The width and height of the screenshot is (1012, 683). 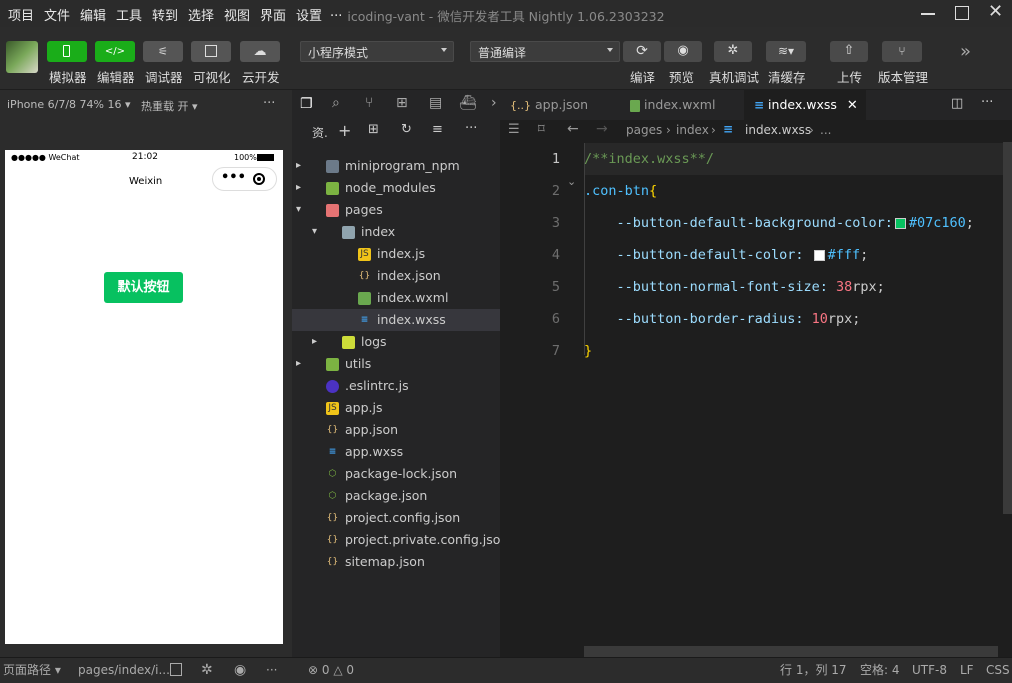 What do you see at coordinates (965, 51) in the screenshot?
I see `expand-toolbar-icon: »` at bounding box center [965, 51].